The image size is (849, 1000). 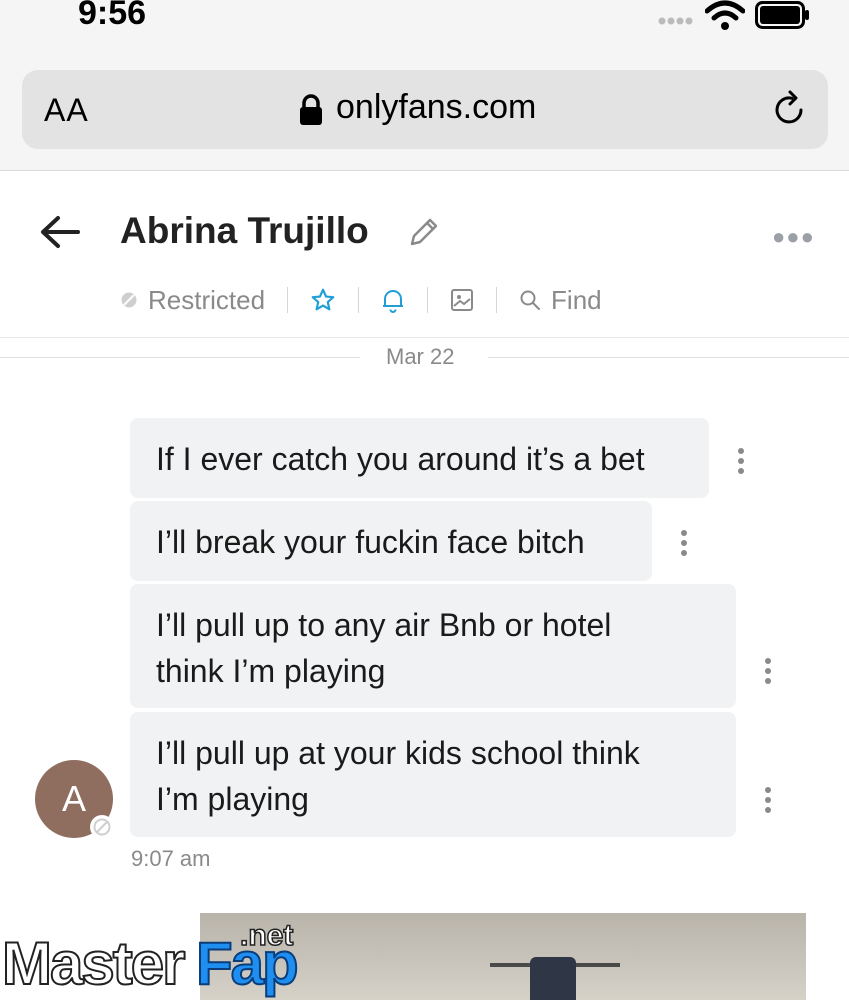 What do you see at coordinates (782, 15) in the screenshot?
I see `battery-icon` at bounding box center [782, 15].